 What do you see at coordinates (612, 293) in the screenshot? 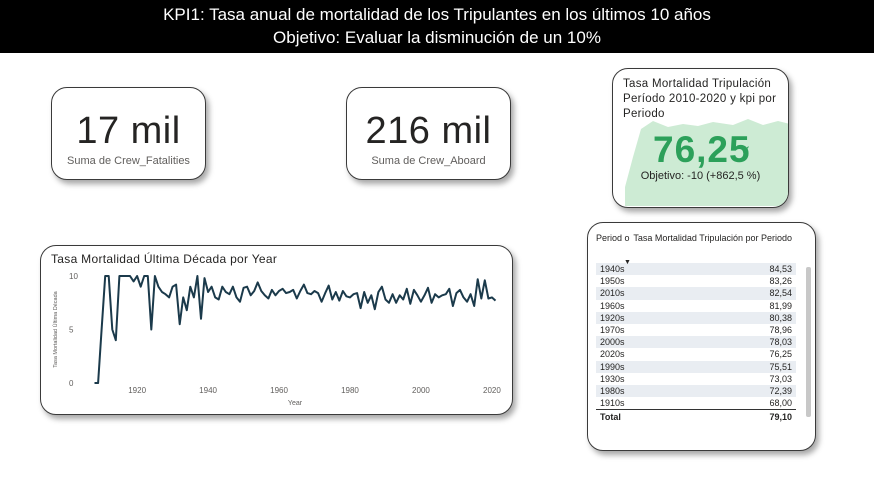
I see `period-cell: 2010s` at bounding box center [612, 293].